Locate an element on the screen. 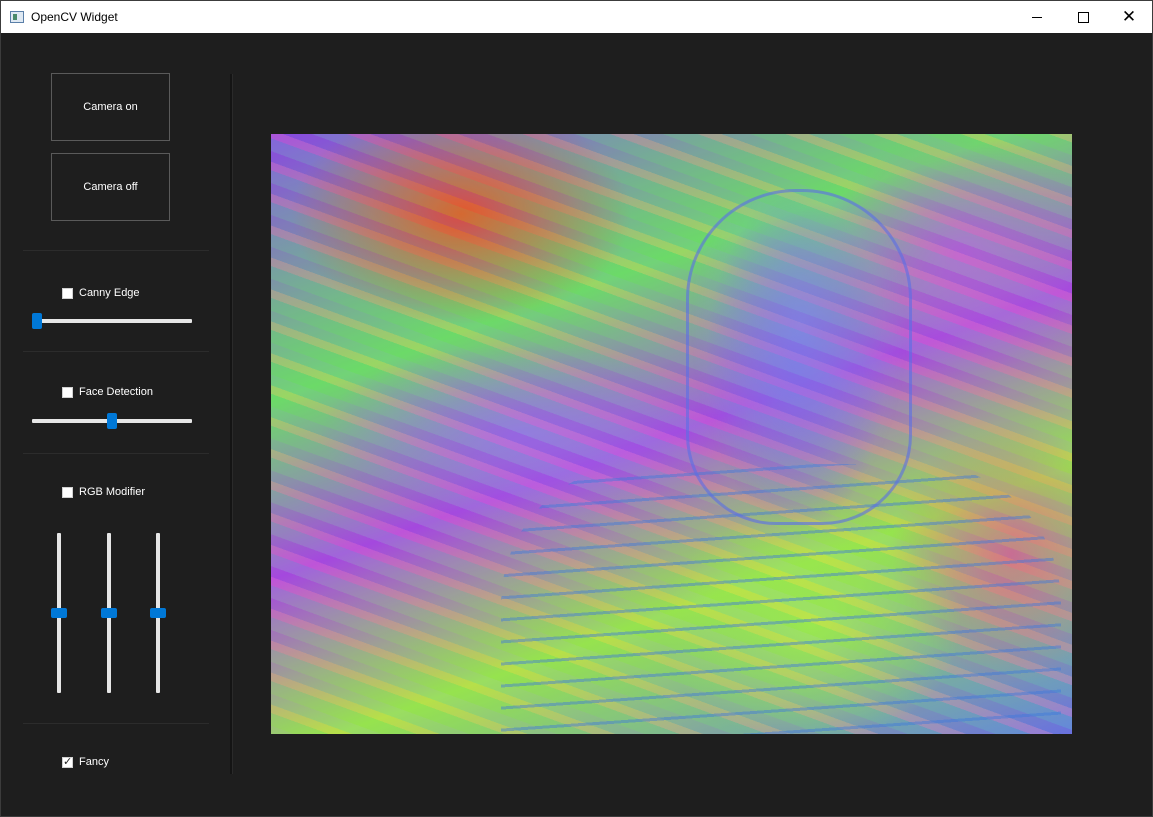 The height and width of the screenshot is (817, 1153). close-icon: ✕ is located at coordinates (1129, 16).